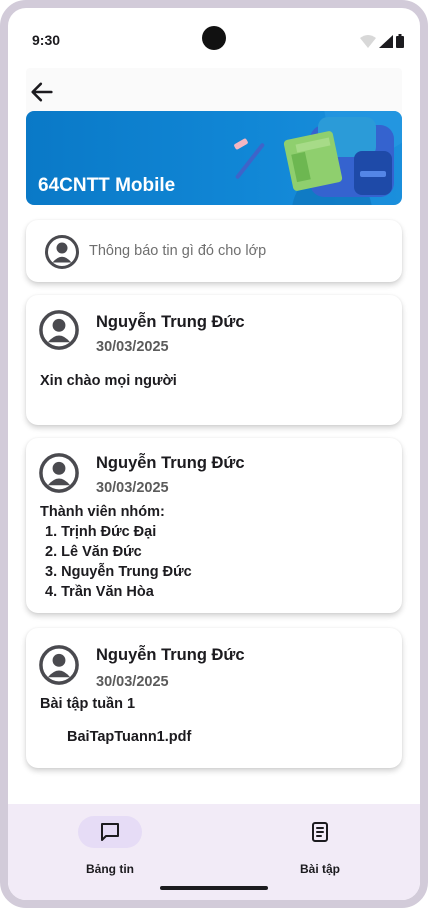  I want to click on member-list-item: 3. Nguyễn Trung Đức, so click(118, 572).